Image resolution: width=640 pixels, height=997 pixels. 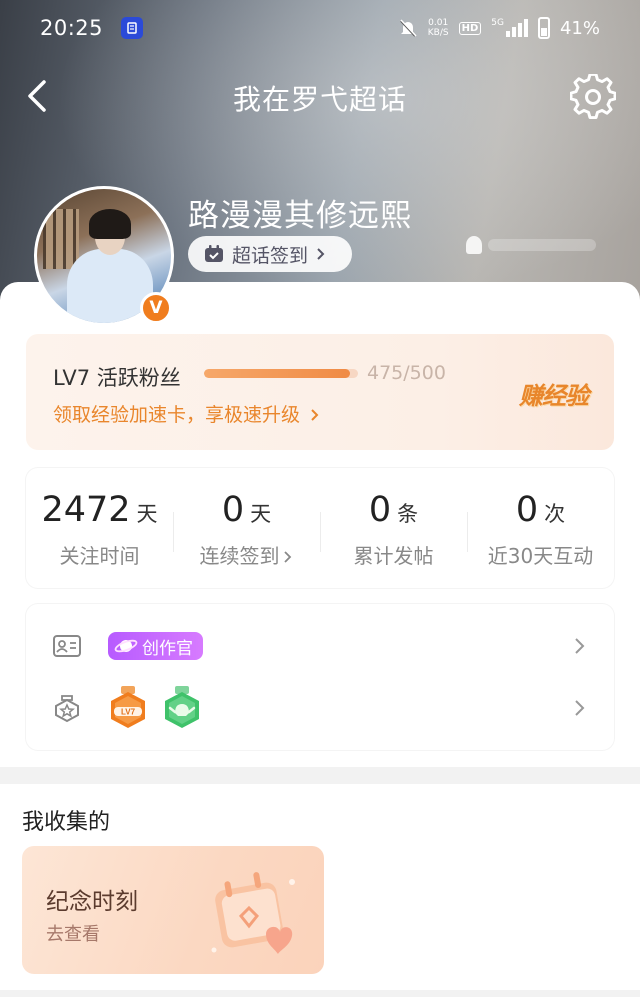 I want to click on stats-card: 2472 天 关注时间 0天 连续签到 0条 累计发帖 0次 近30天互动, so click(x=320, y=528).